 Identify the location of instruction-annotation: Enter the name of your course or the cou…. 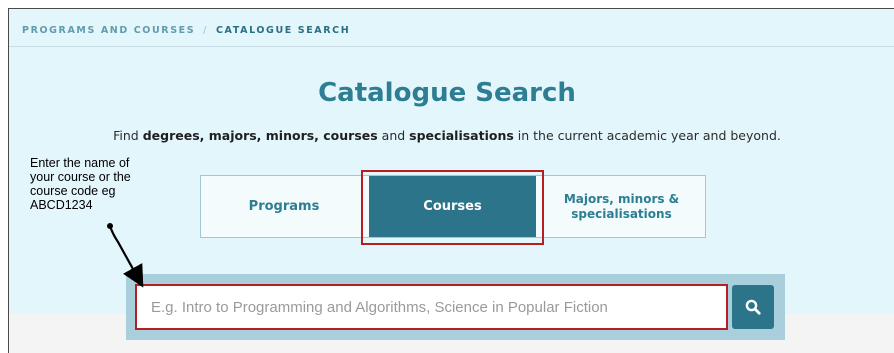
(80, 184).